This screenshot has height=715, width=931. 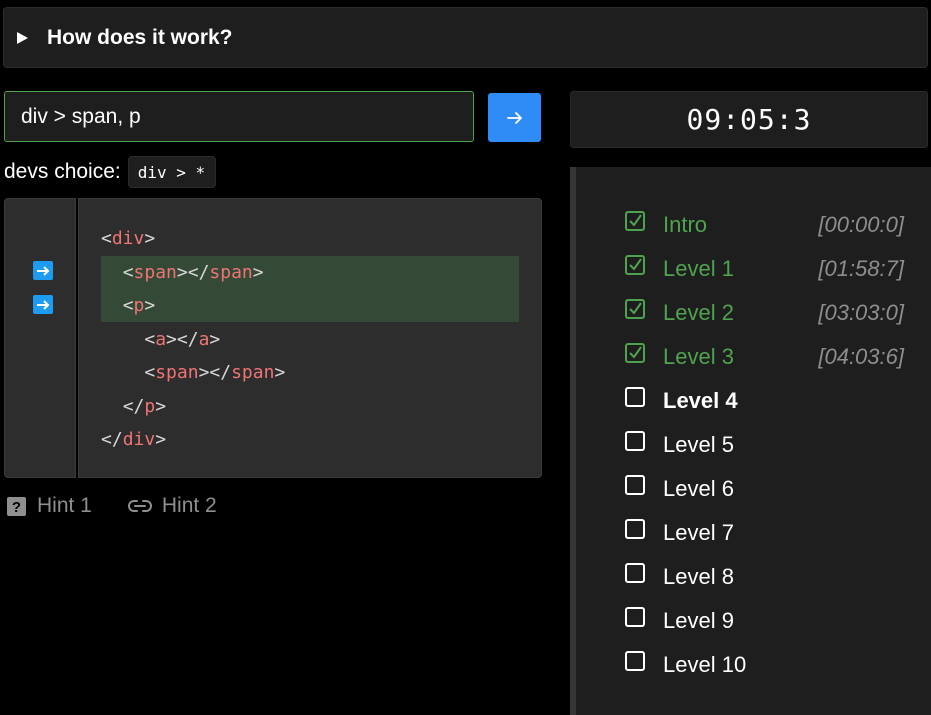 I want to click on hint-1-label: Hint 1, so click(x=64, y=505).